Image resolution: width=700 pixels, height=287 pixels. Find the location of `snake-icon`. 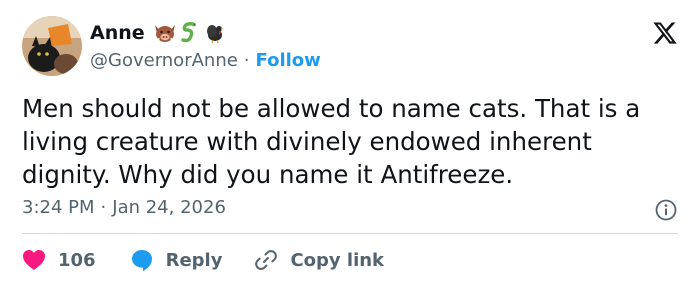

snake-icon is located at coordinates (188, 32).